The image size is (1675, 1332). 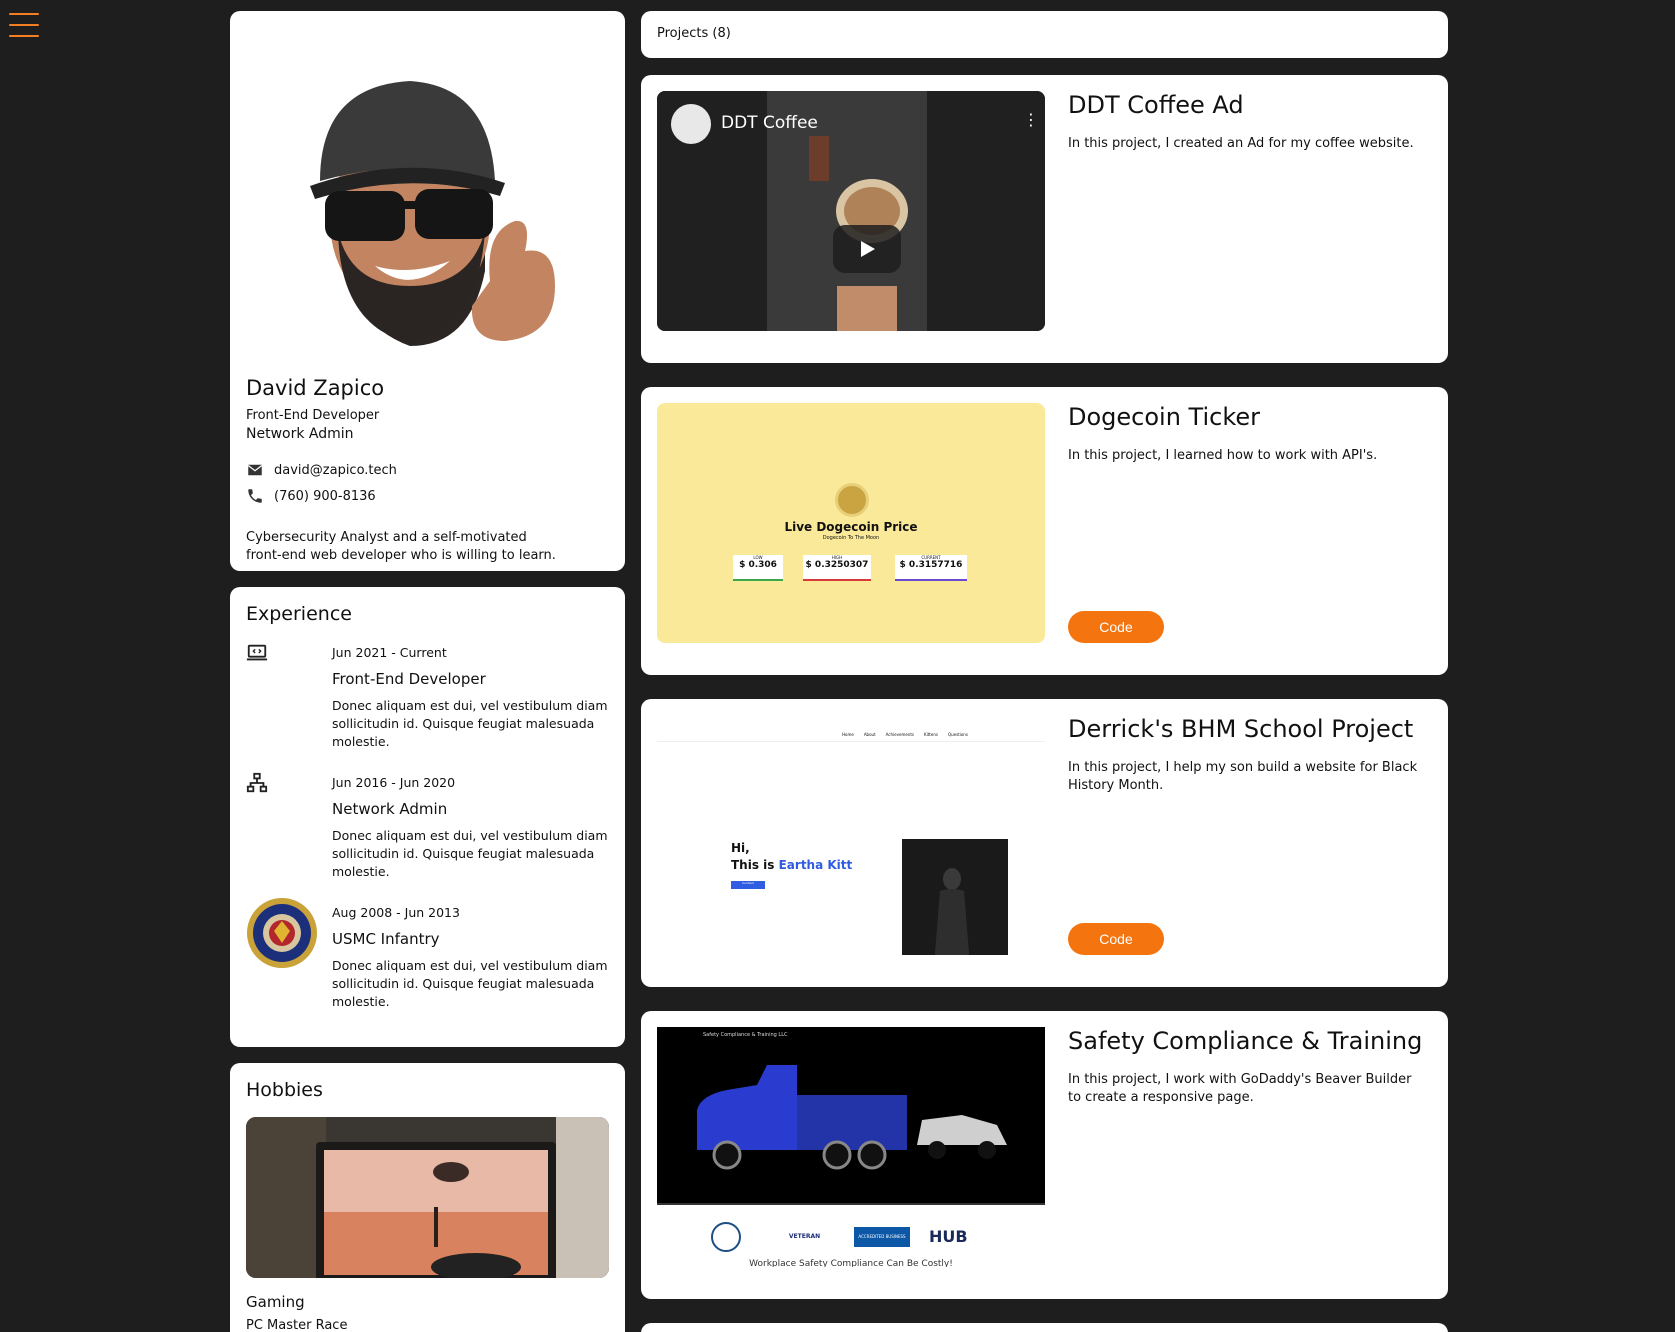 What do you see at coordinates (24, 25) in the screenshot?
I see `hamburger-menu-icon` at bounding box center [24, 25].